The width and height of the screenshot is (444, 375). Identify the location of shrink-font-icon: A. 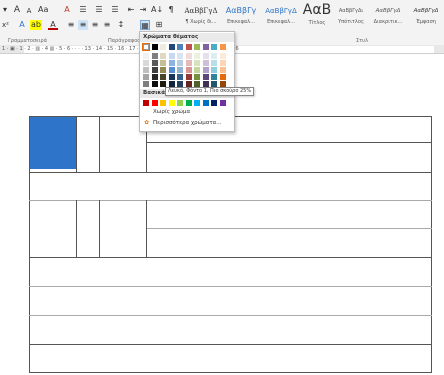
(29, 11).